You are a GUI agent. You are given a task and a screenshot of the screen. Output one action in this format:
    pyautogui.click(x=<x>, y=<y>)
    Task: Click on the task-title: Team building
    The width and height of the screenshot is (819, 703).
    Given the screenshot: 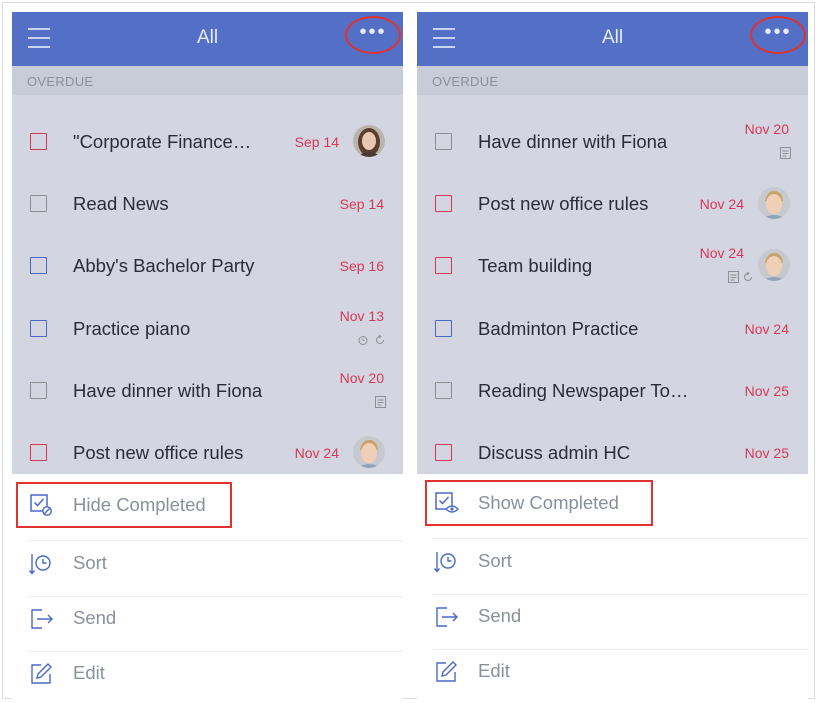 What is the action you would take?
    pyautogui.click(x=535, y=265)
    